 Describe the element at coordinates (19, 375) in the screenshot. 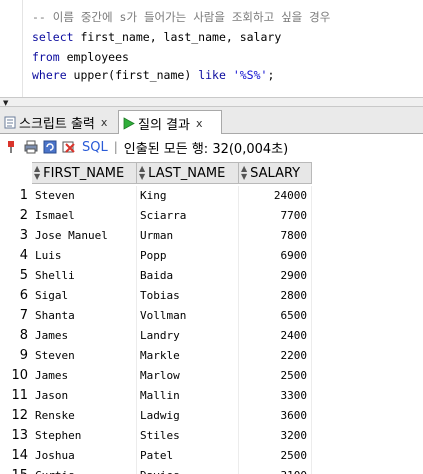

I see `row-number: 10` at that location.